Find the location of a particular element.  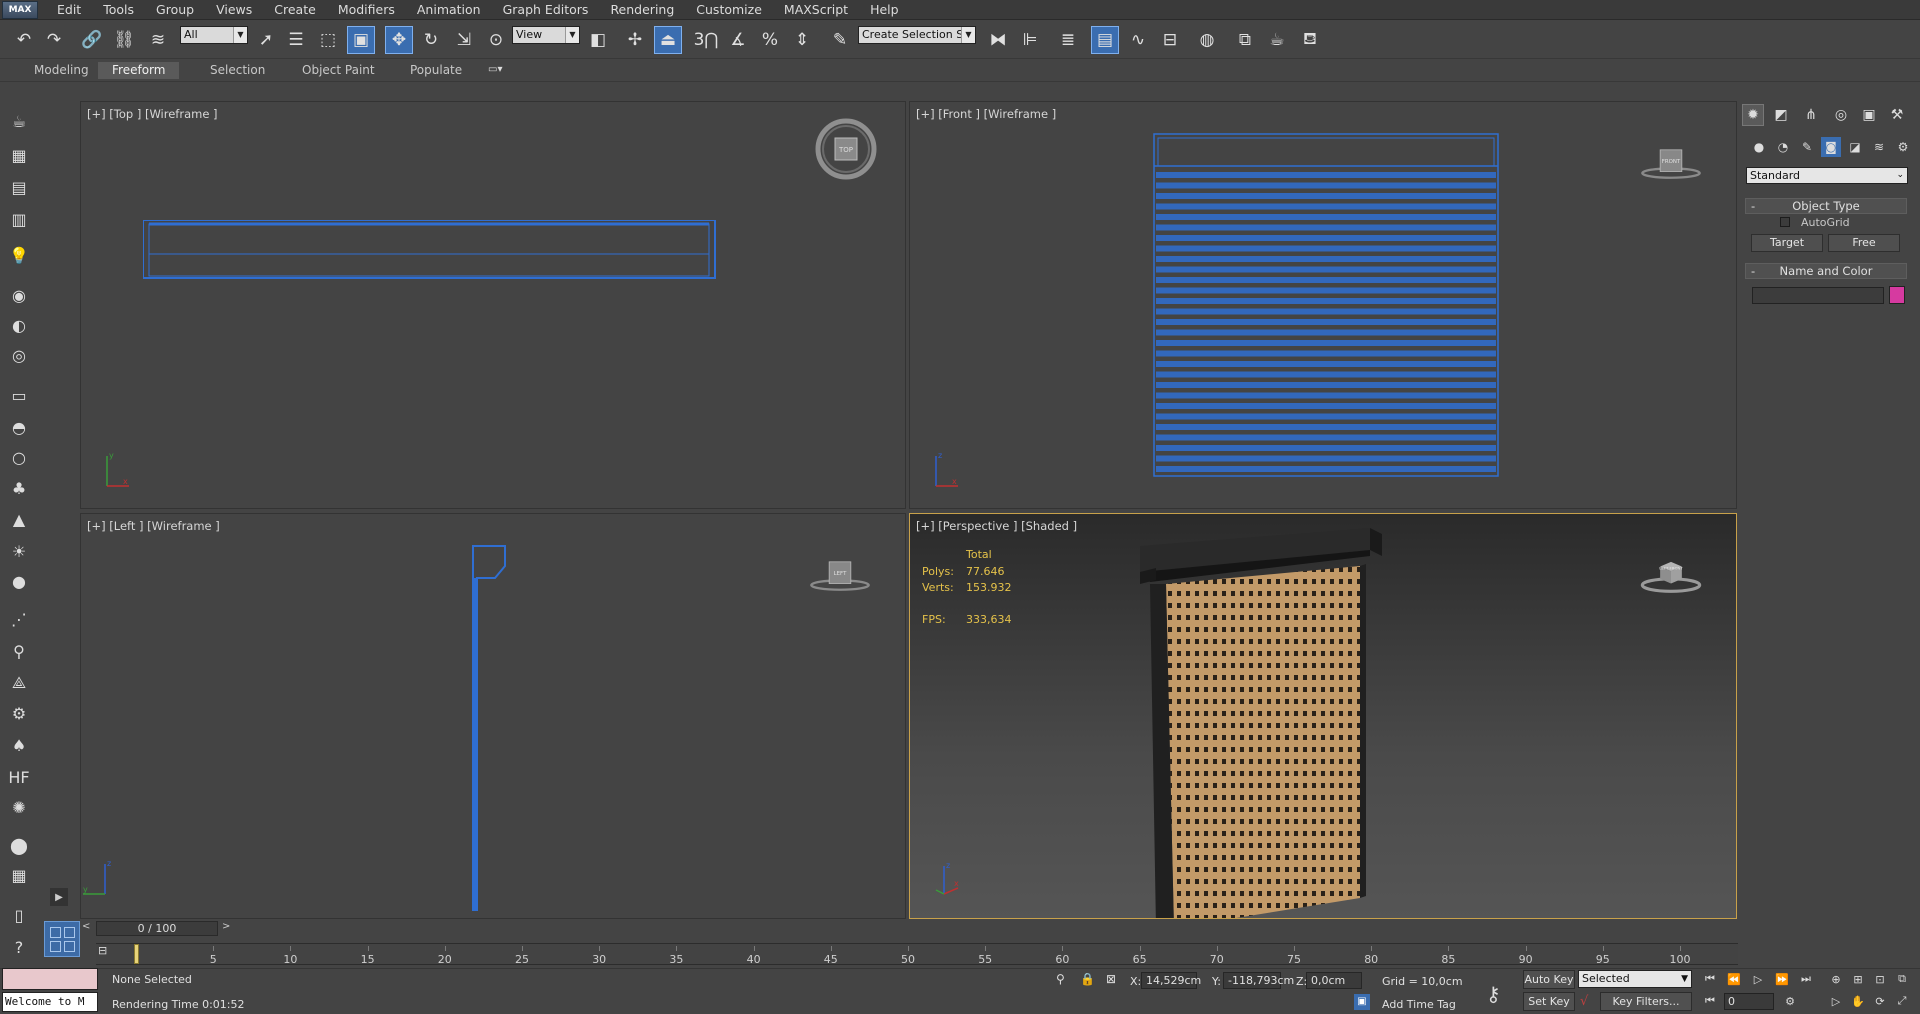

render-setup-icon: ⧉ is located at coordinates (1245, 40).